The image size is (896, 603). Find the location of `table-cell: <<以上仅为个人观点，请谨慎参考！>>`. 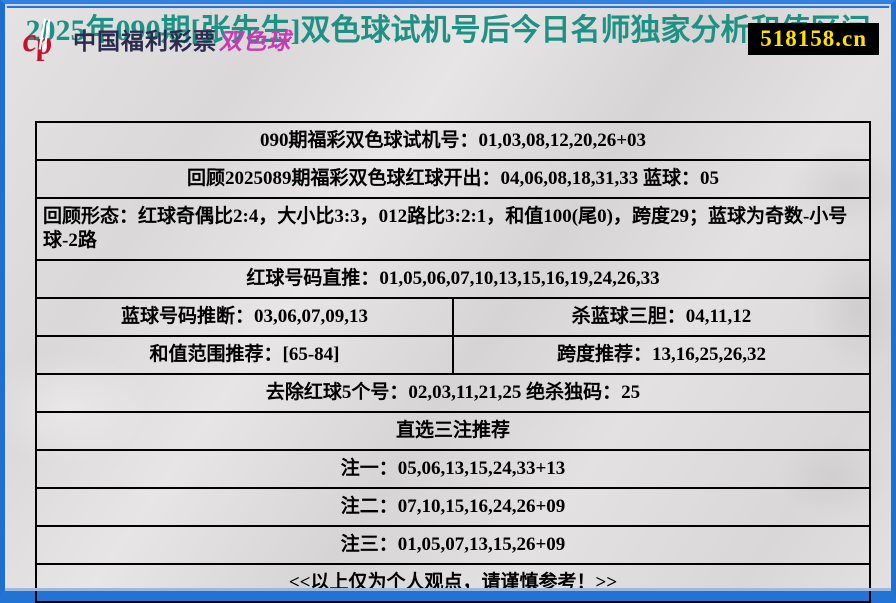

table-cell: <<以上仅为个人观点，请谨慎参考！>> is located at coordinates (453, 583).